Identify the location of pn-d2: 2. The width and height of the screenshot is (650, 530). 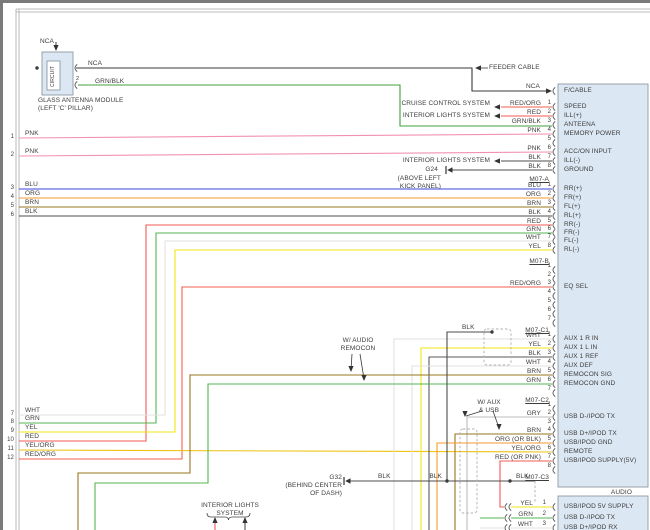
(549, 344).